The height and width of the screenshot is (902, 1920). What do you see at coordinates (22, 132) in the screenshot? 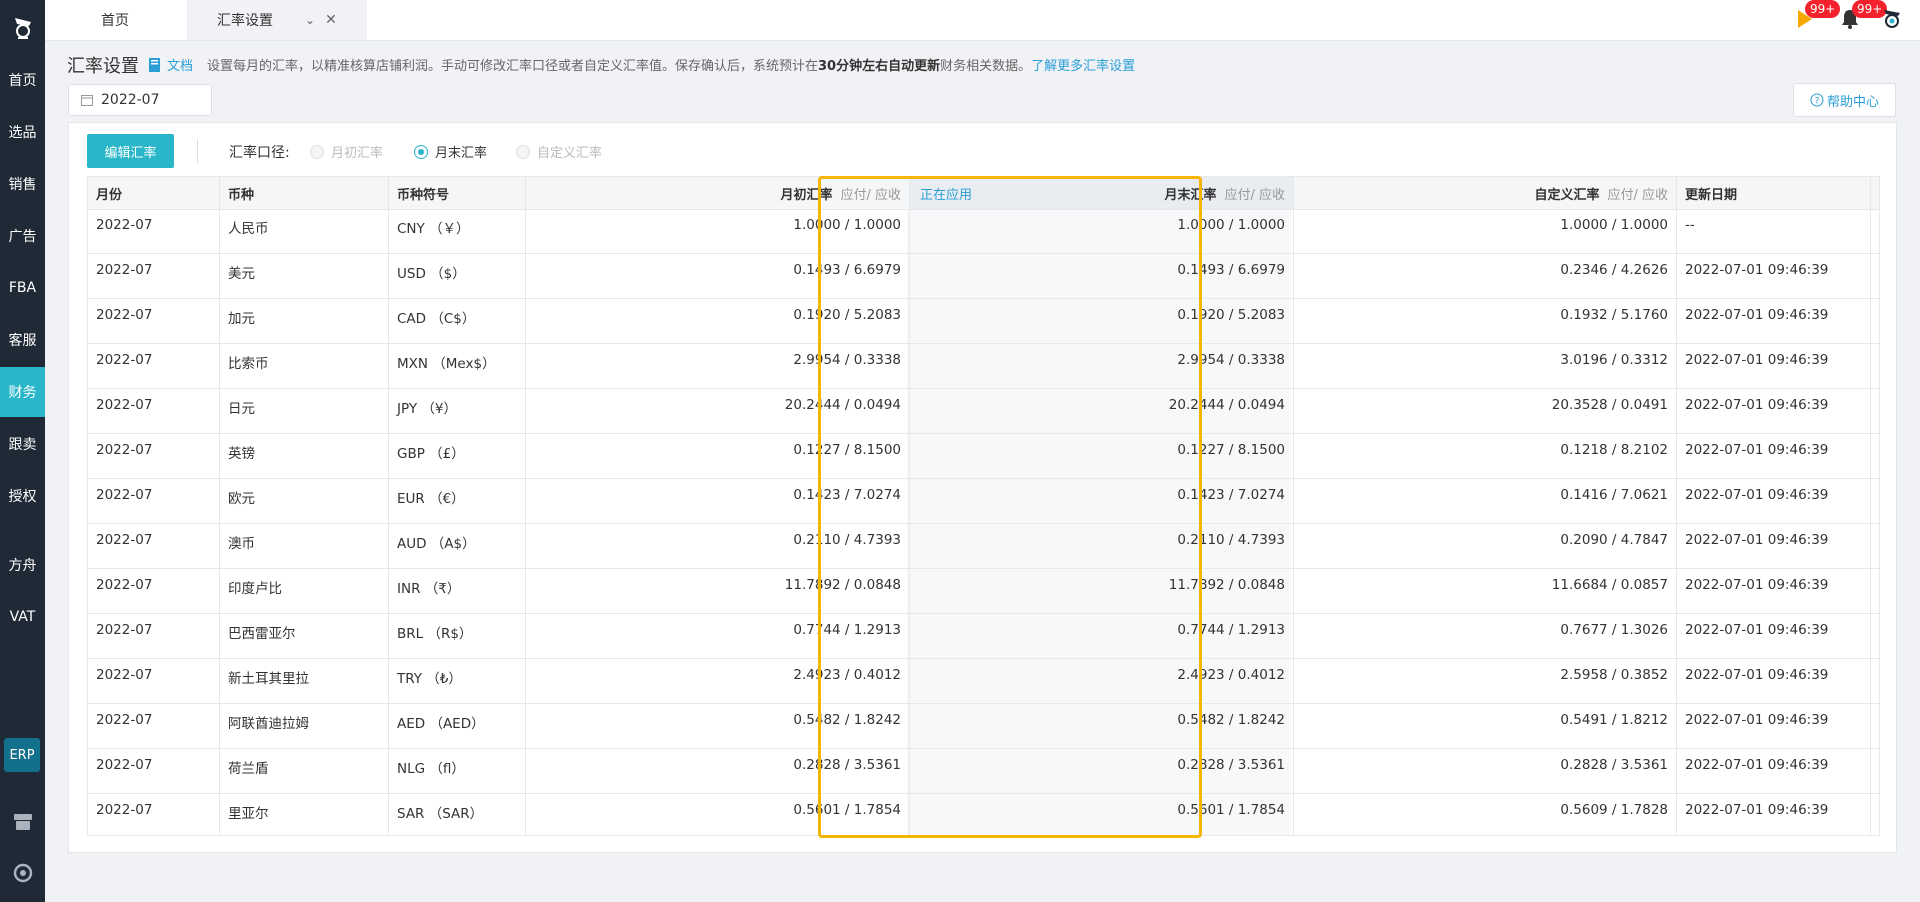
I see `sidebar-item: 选品` at bounding box center [22, 132].